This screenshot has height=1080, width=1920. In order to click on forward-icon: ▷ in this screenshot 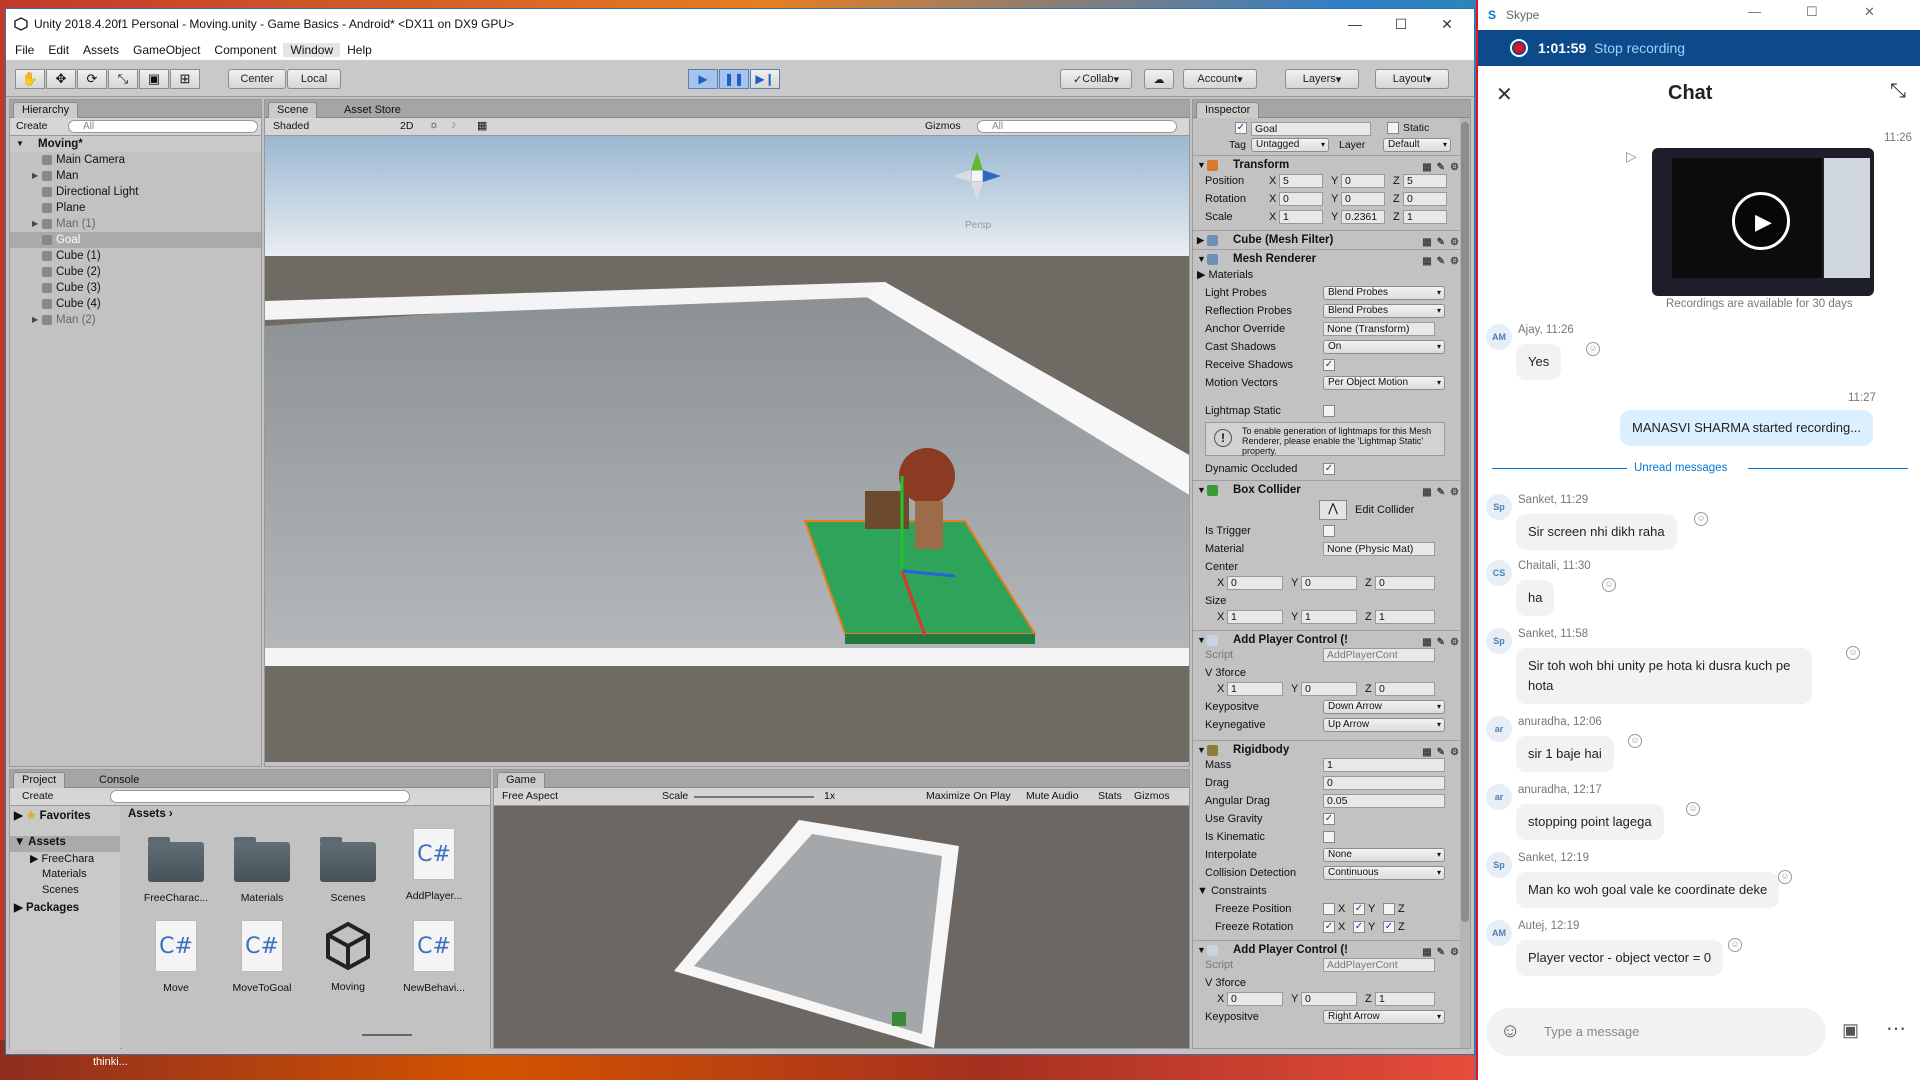, I will do `click(1631, 156)`.